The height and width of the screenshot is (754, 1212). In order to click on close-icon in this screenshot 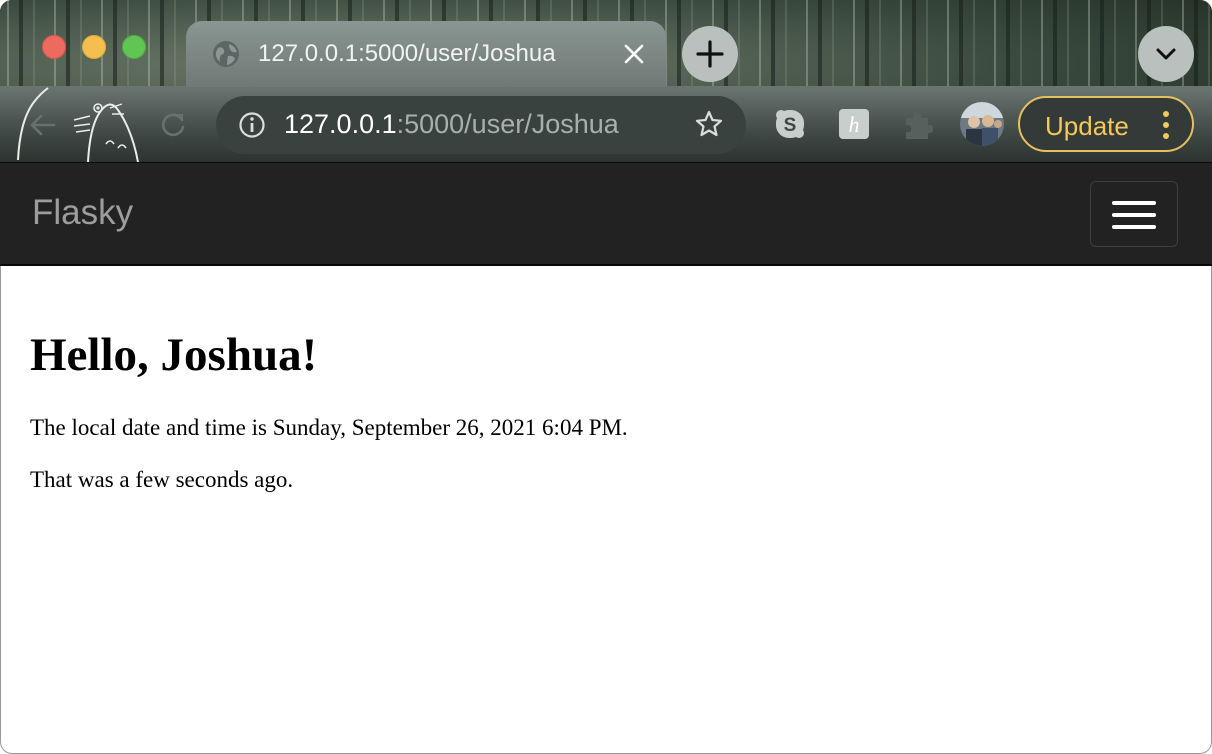, I will do `click(634, 54)`.